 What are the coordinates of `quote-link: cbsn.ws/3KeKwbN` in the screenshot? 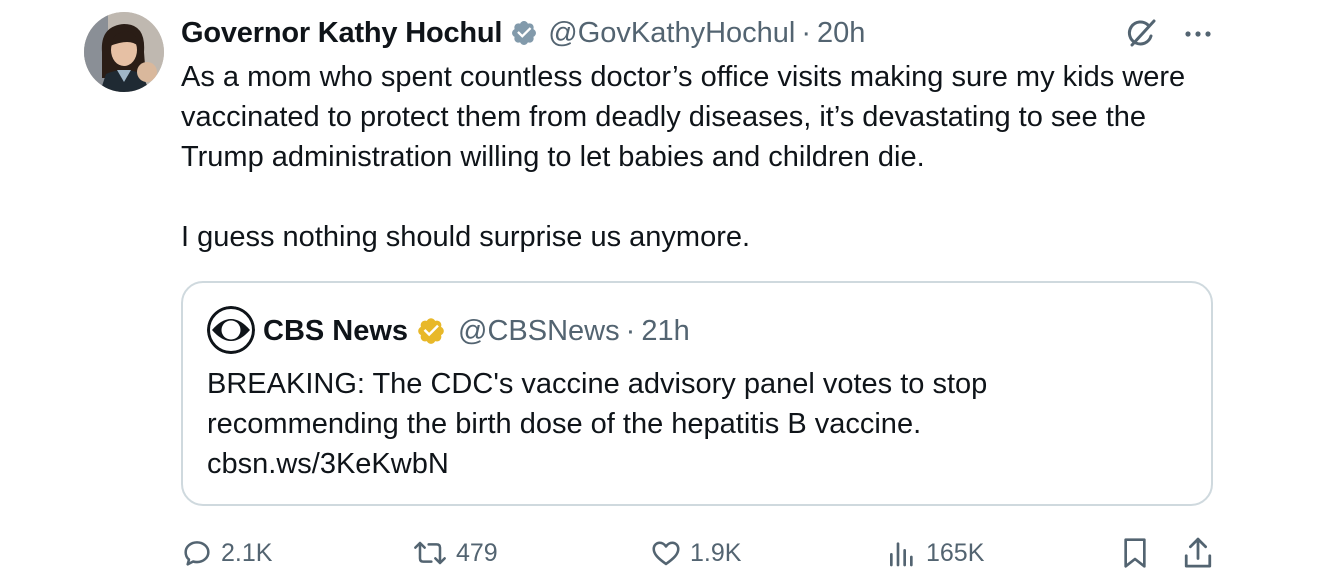 It's located at (697, 464).